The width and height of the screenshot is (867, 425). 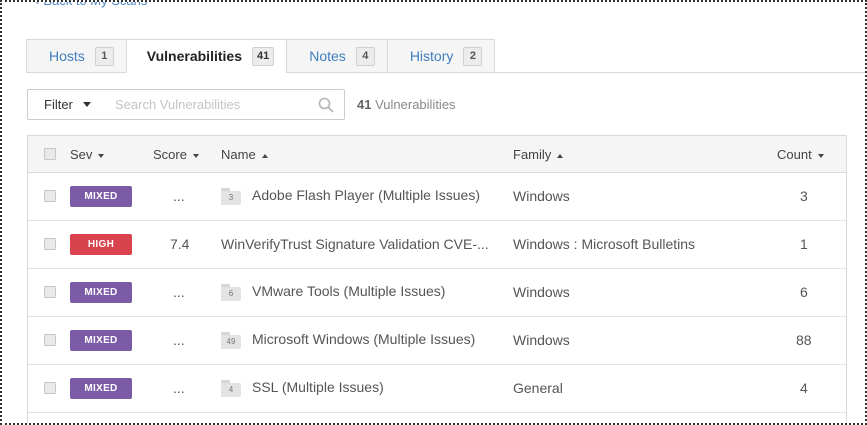 I want to click on column-label: Family, so click(x=532, y=154).